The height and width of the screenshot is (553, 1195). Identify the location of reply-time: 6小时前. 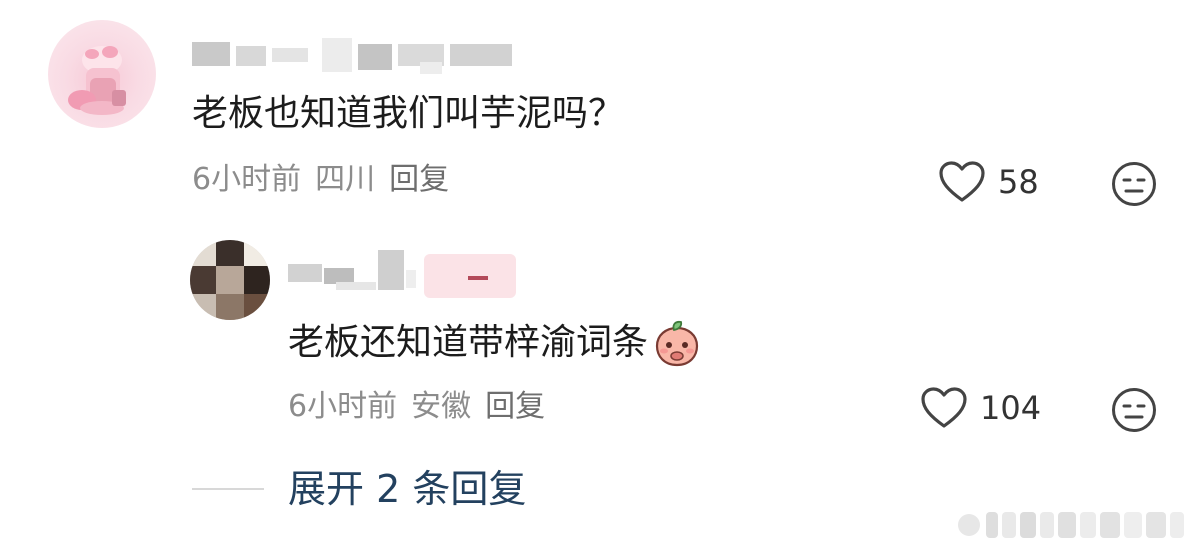
(343, 406).